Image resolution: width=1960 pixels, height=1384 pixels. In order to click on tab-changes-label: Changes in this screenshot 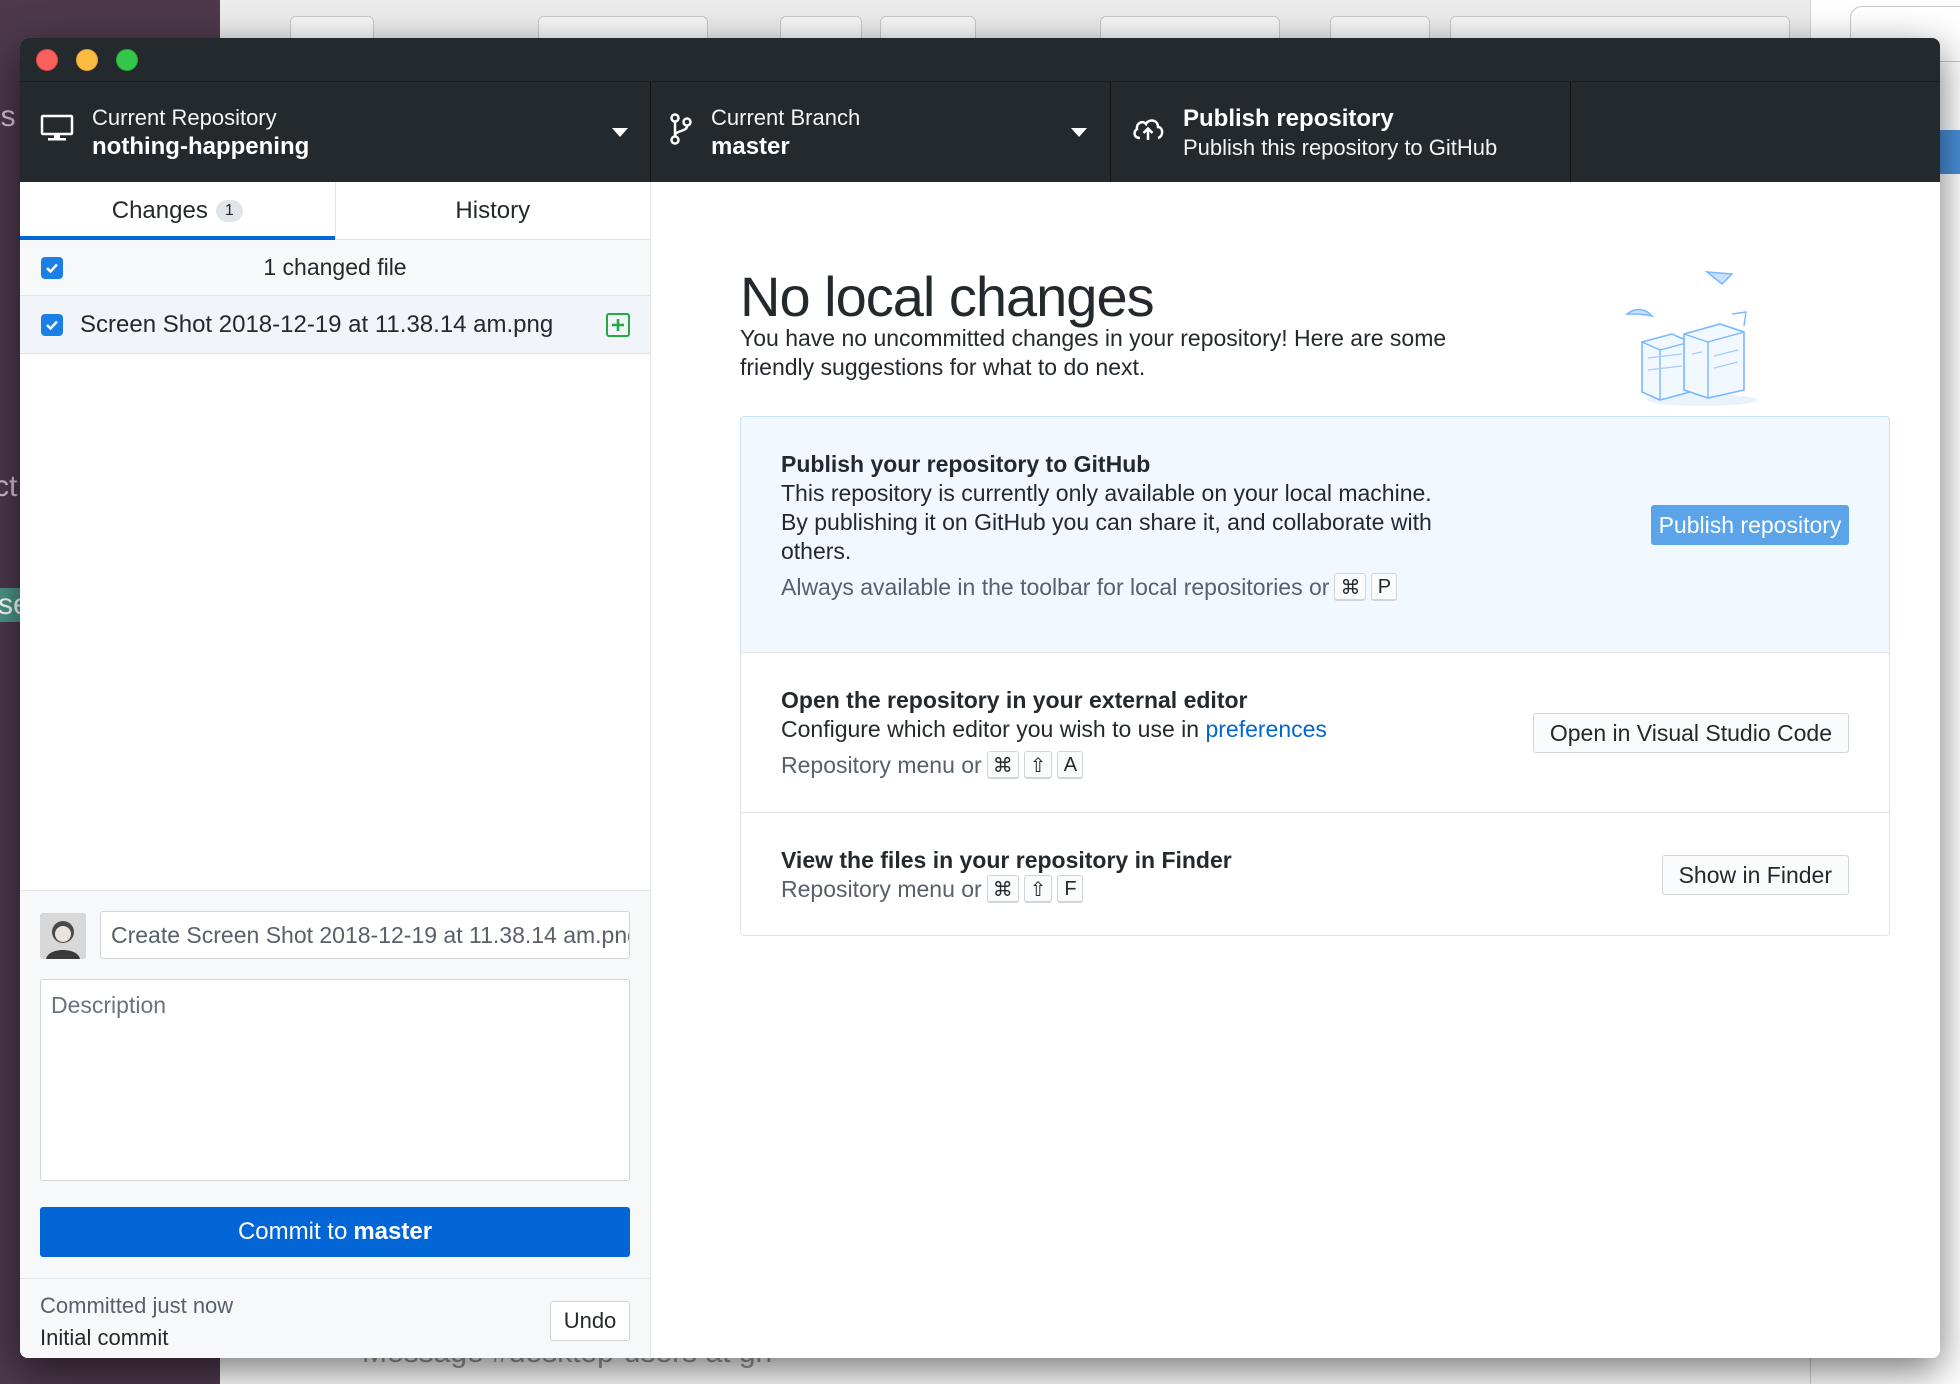, I will do `click(159, 210)`.